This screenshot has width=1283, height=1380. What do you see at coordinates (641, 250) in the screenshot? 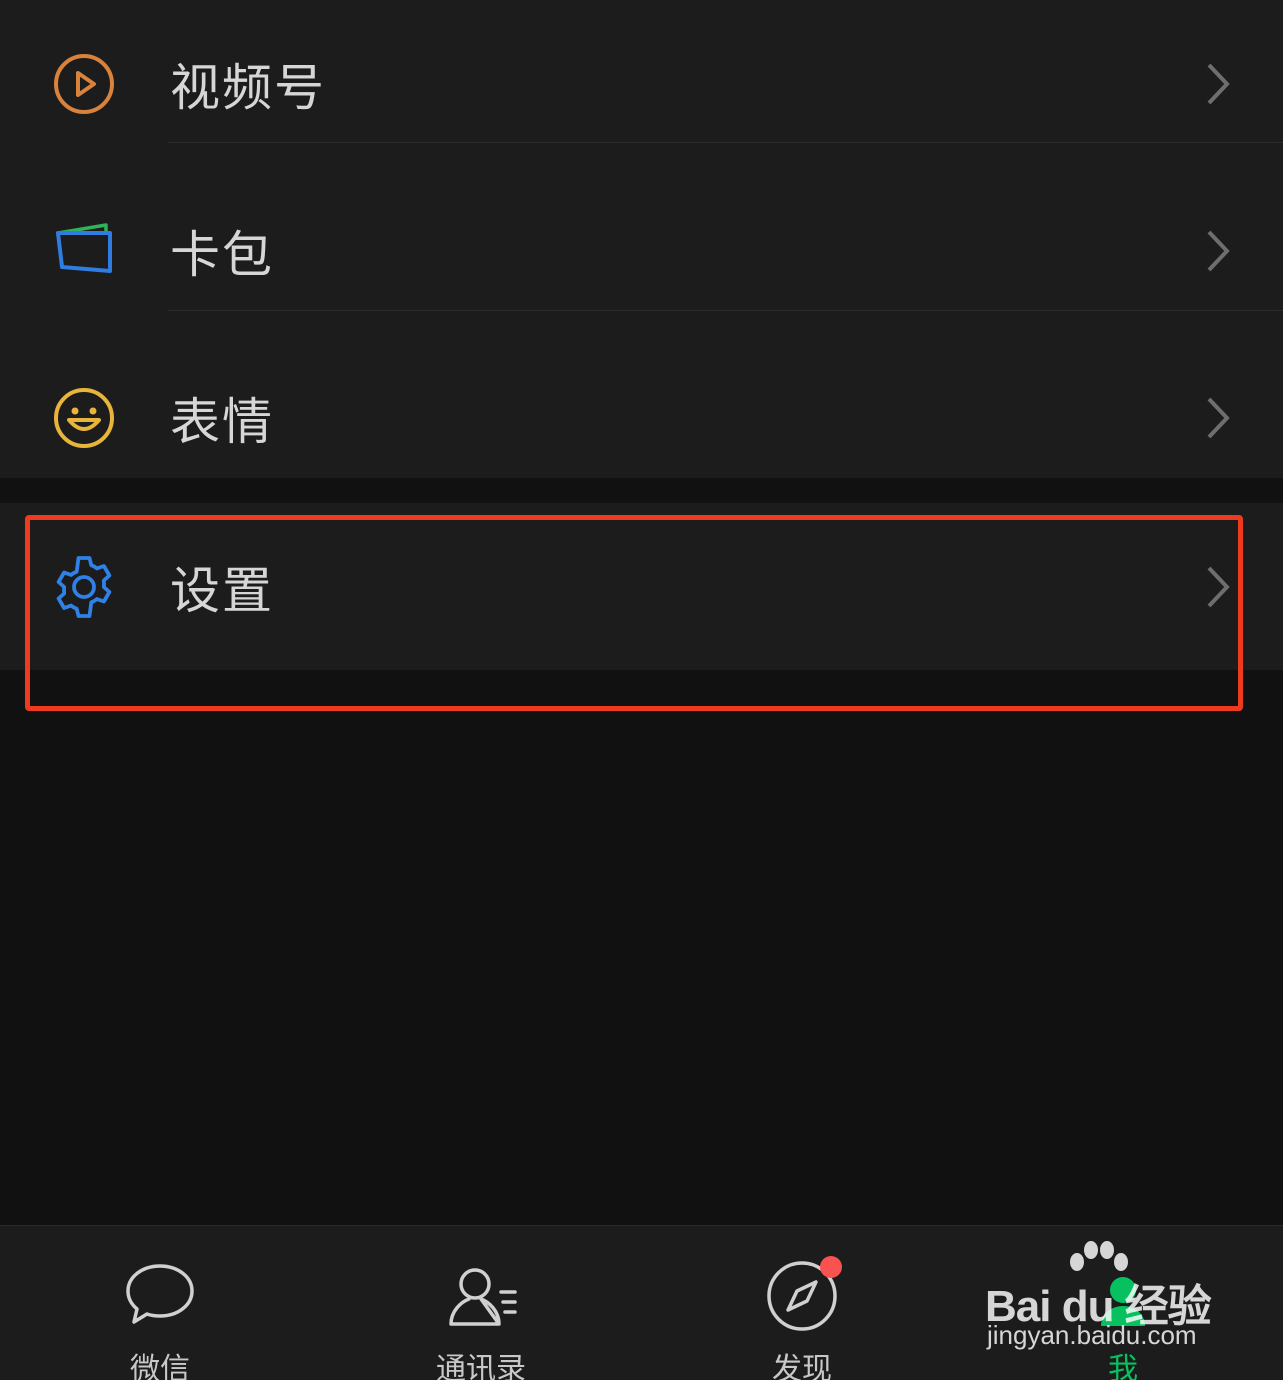
I see `menu-item-card-wallet: 卡包` at bounding box center [641, 250].